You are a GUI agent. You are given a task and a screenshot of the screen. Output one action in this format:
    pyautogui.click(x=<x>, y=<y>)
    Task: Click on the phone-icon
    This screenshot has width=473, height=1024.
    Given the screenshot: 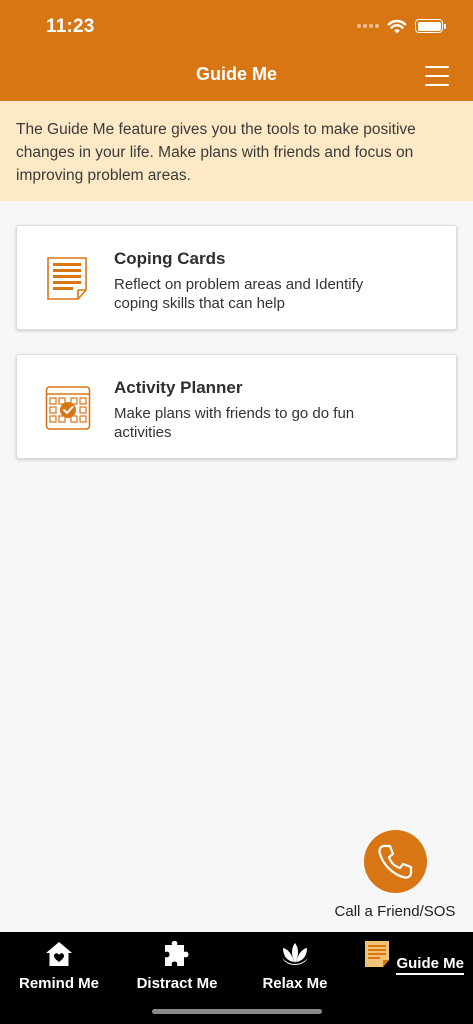 What is the action you would take?
    pyautogui.click(x=395, y=861)
    